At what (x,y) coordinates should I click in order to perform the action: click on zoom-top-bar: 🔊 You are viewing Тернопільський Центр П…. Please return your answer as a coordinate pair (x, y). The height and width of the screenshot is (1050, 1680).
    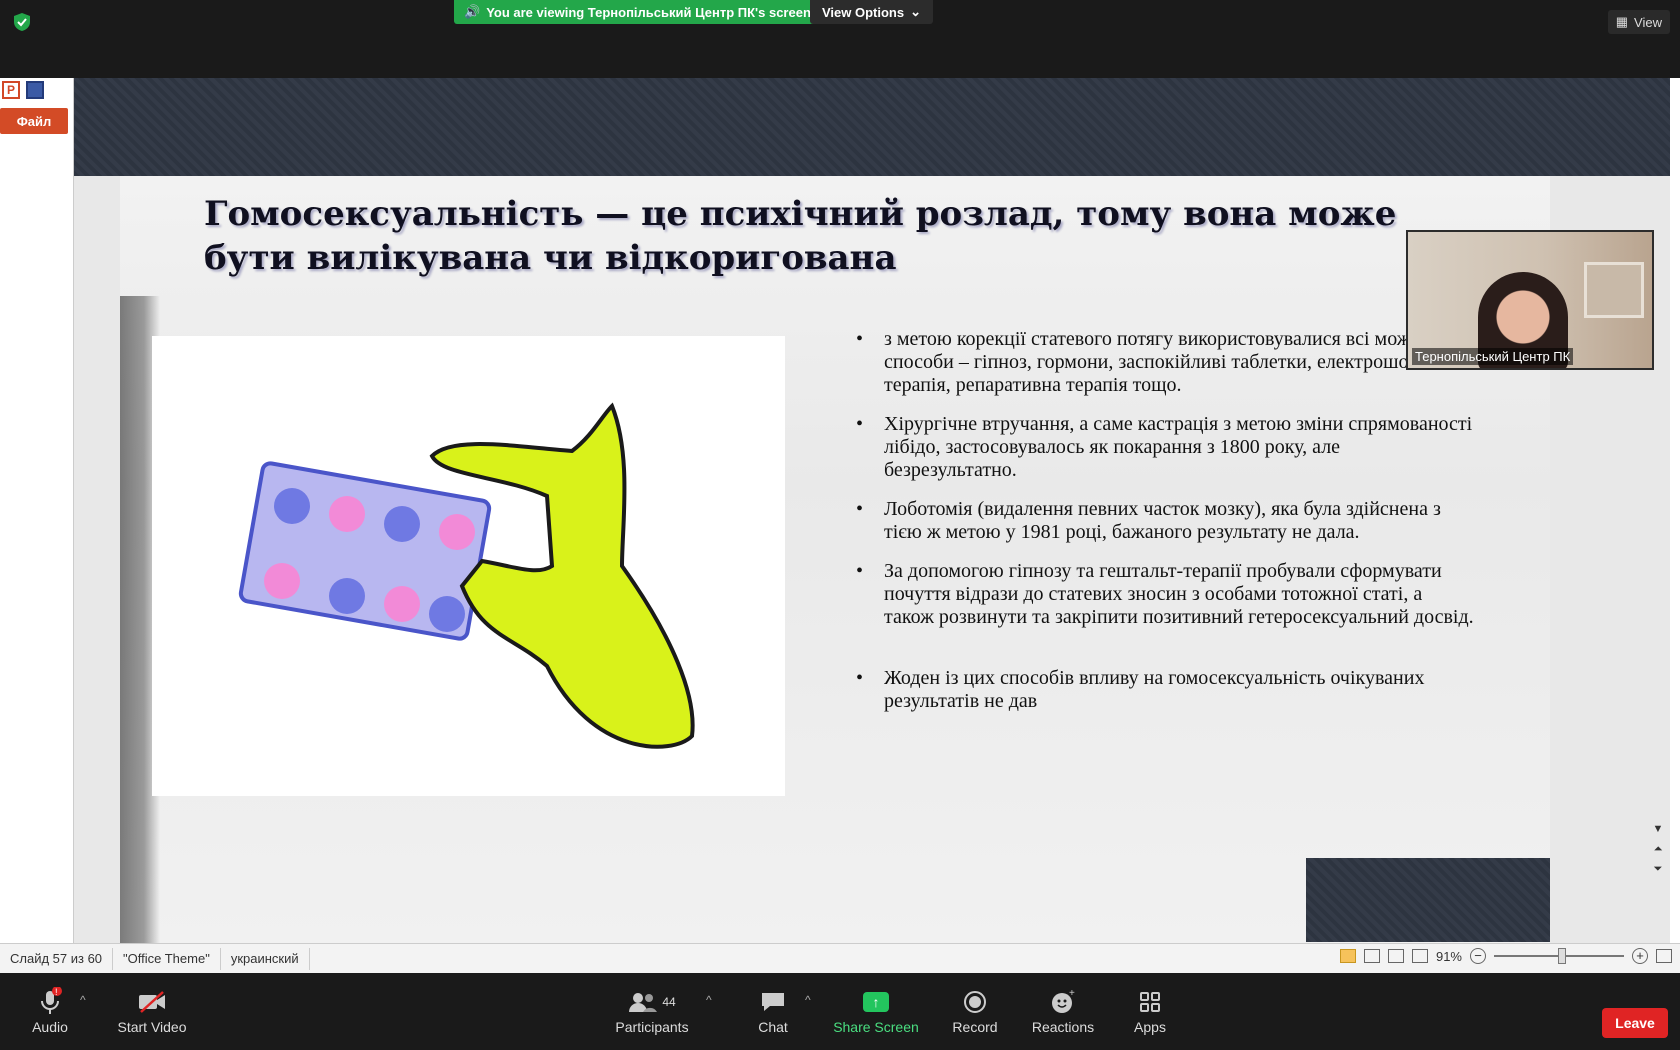
    Looking at the image, I should click on (840, 39).